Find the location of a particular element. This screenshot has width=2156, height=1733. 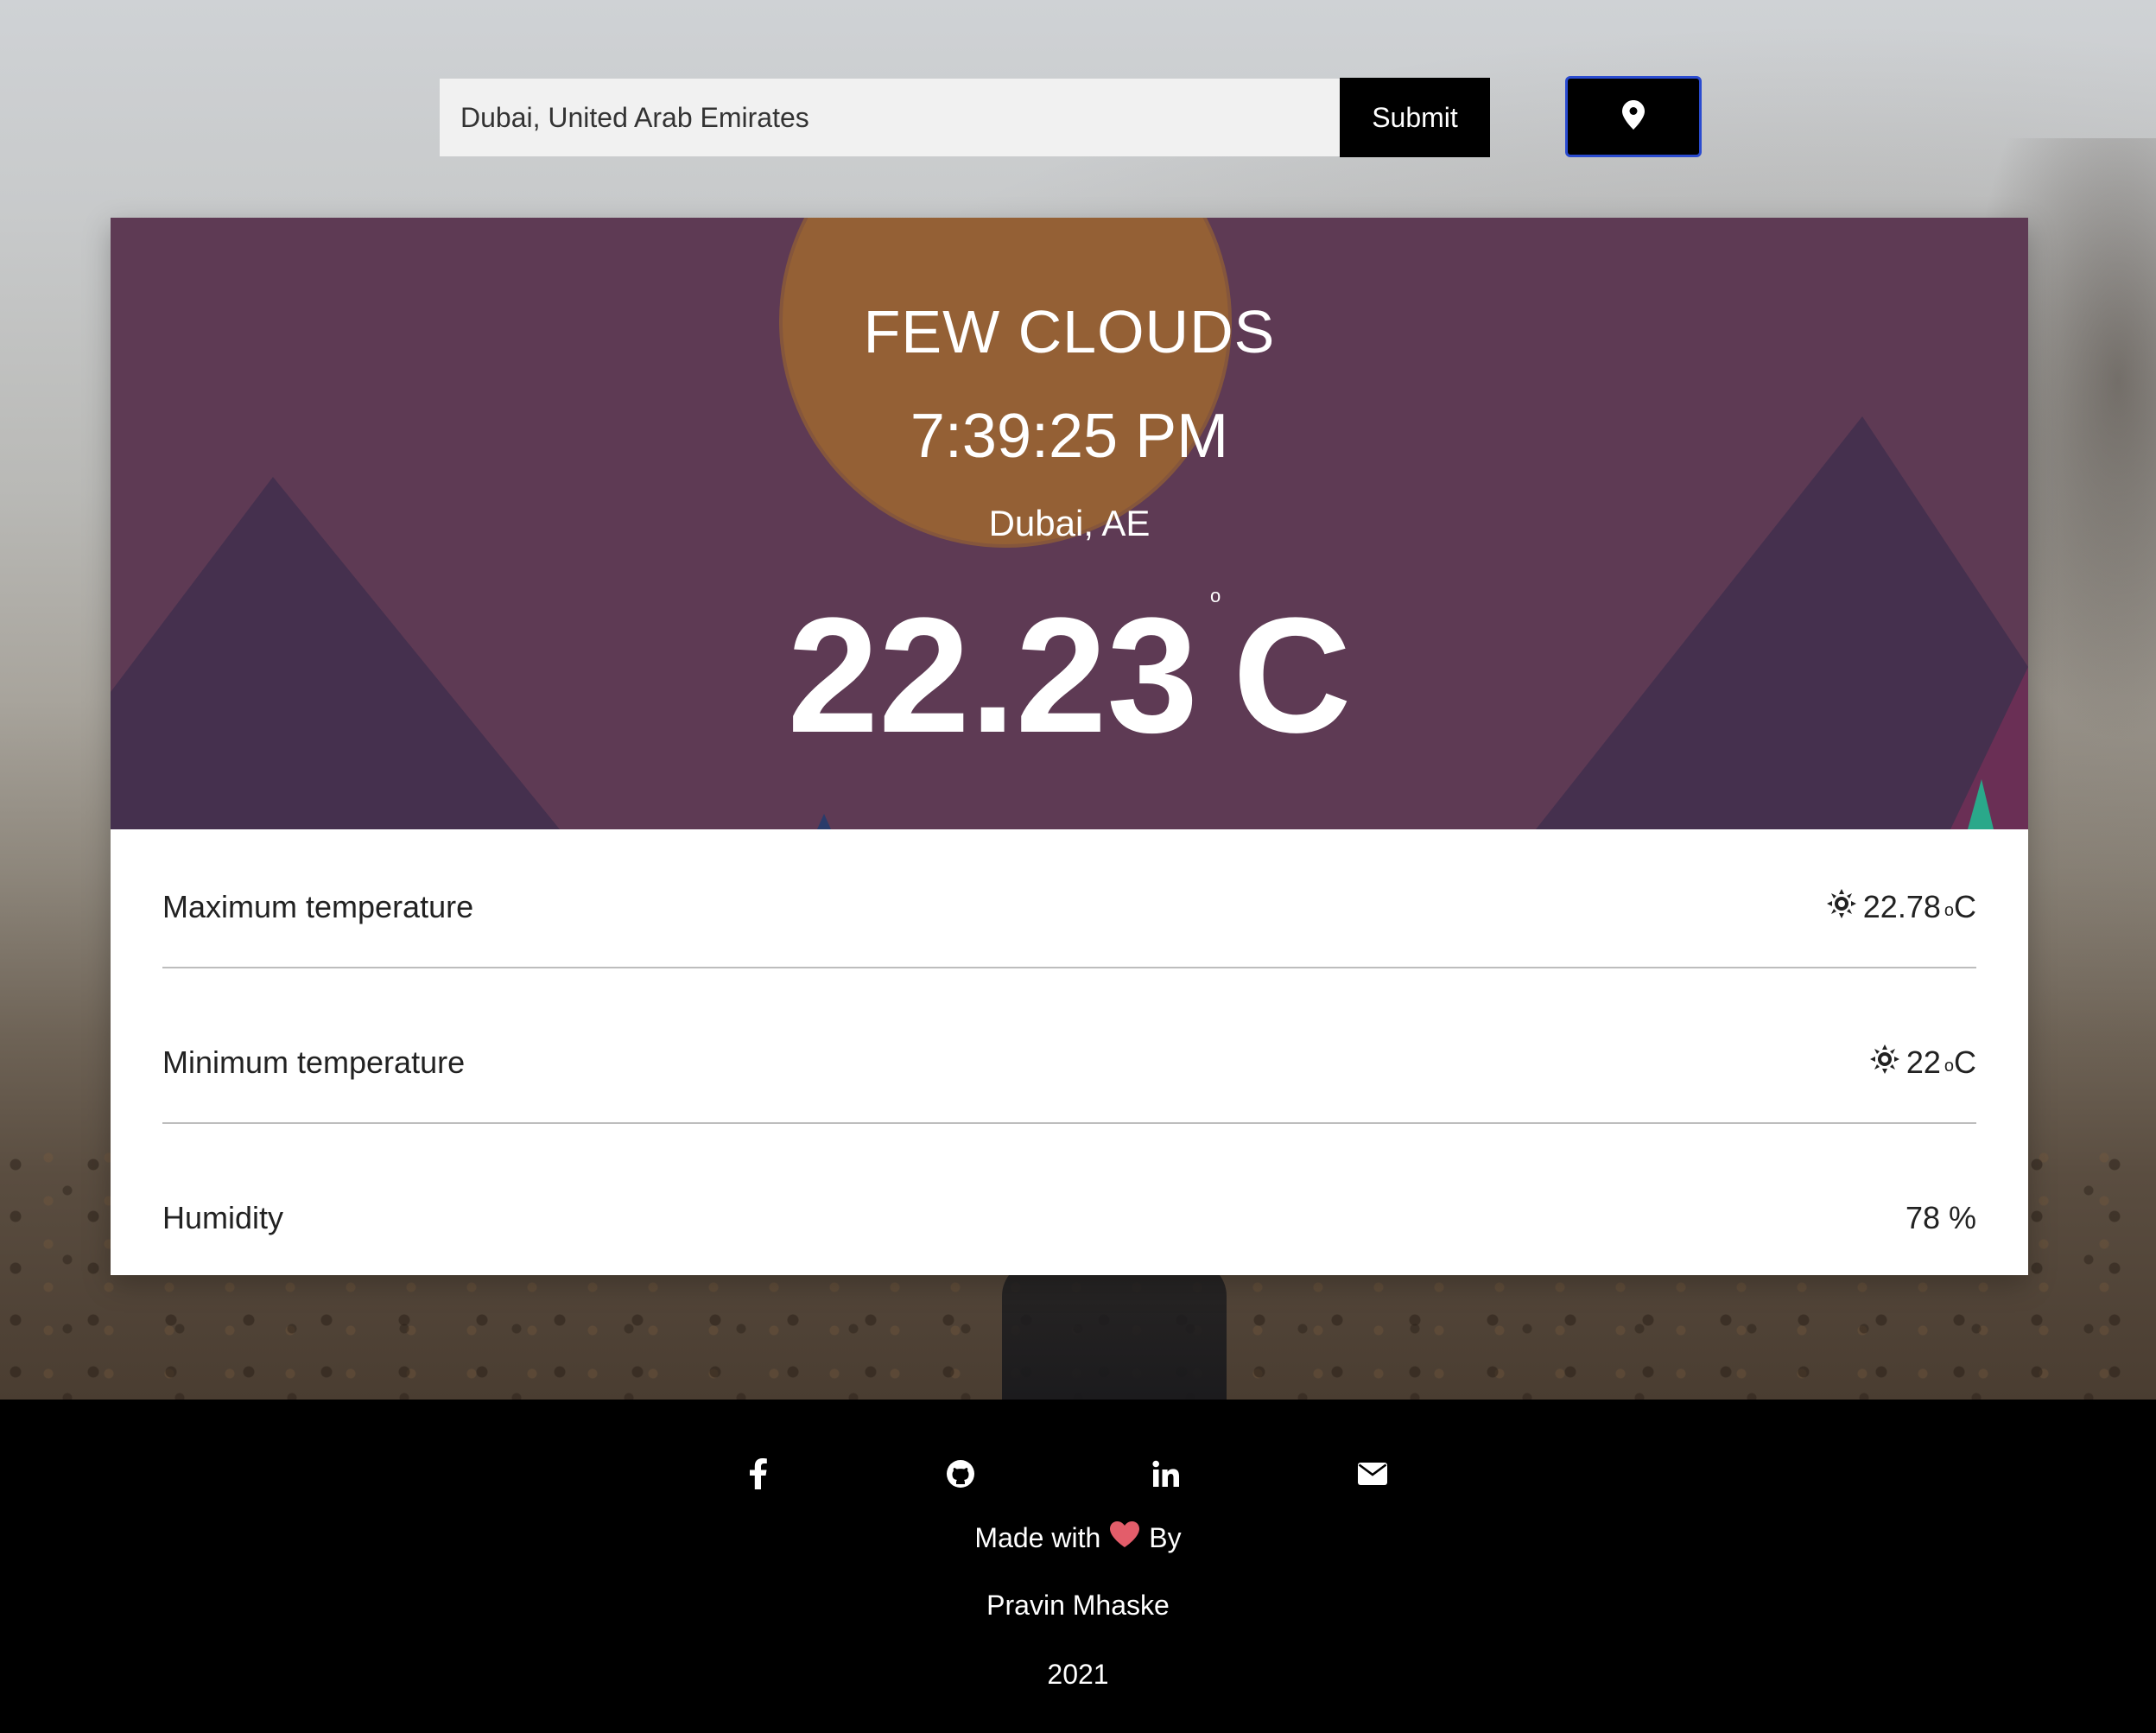

temperature-display: 22.23 o C is located at coordinates (1069, 675).